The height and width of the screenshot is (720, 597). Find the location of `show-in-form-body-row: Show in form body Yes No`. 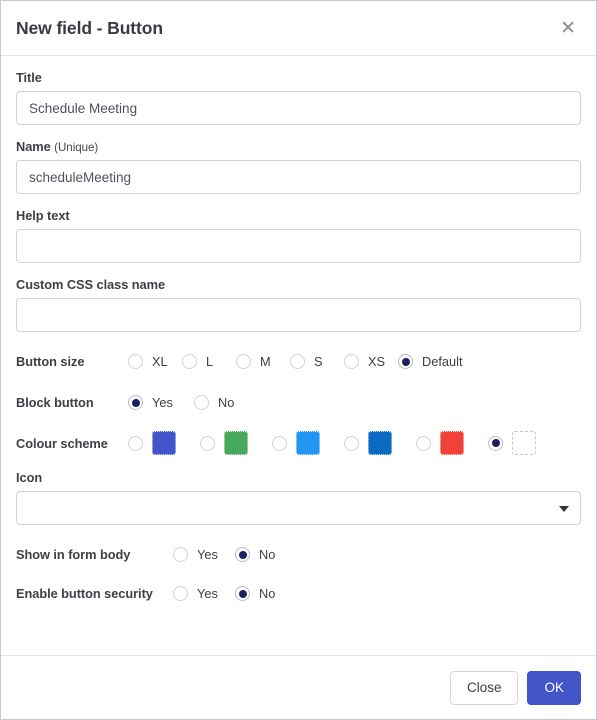

show-in-form-body-row: Show in form body Yes No is located at coordinates (298, 554).